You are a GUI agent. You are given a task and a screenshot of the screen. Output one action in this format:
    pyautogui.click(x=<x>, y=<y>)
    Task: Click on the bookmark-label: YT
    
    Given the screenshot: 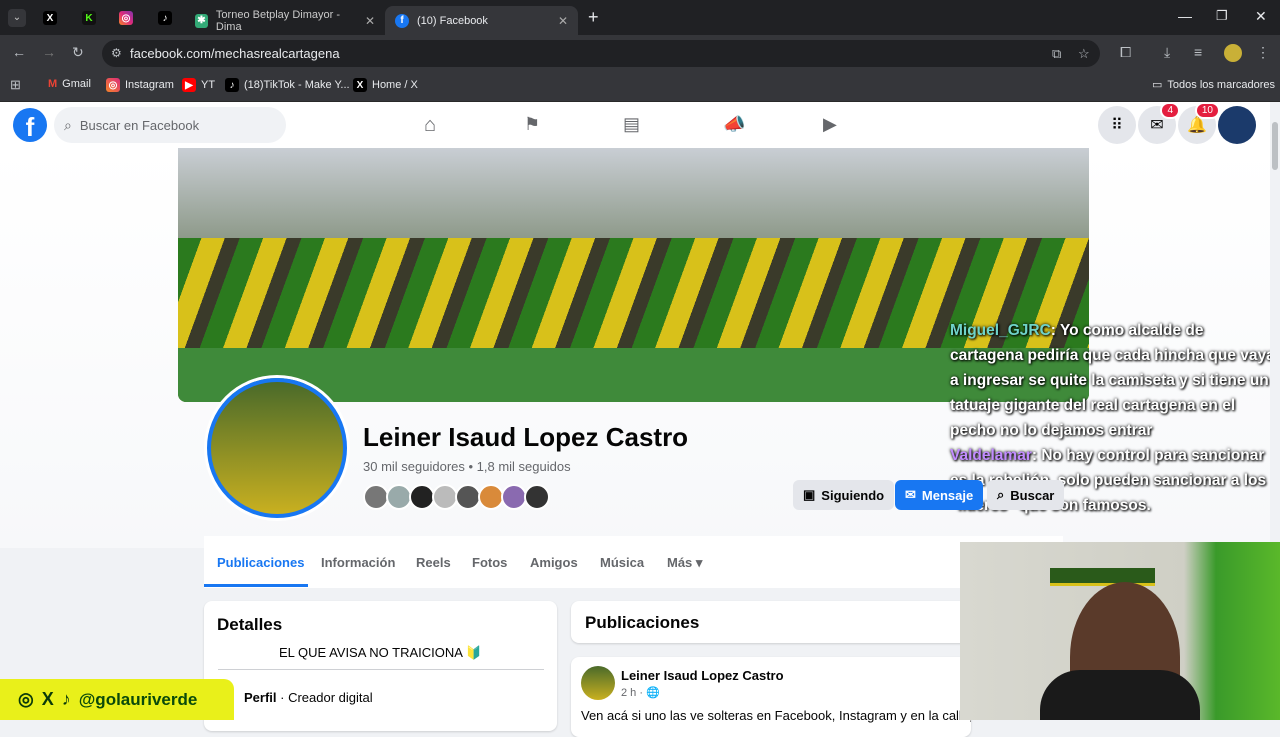 What is the action you would take?
    pyautogui.click(x=208, y=85)
    